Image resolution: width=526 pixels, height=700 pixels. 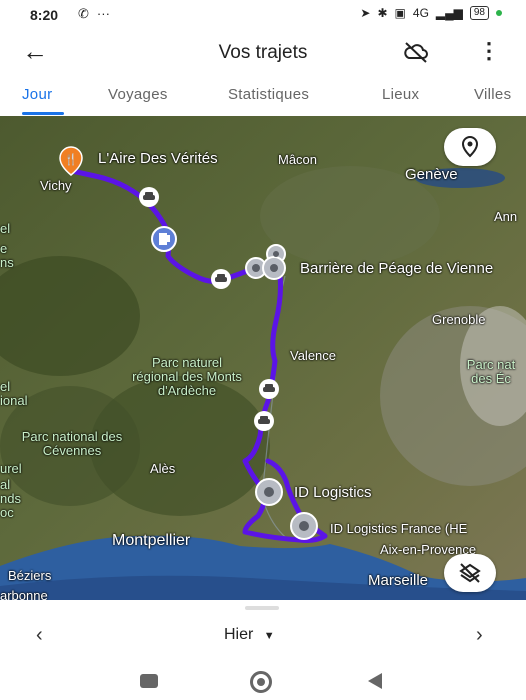 What do you see at coordinates (14, 400) in the screenshot?
I see `map-label-edge: ional` at bounding box center [14, 400].